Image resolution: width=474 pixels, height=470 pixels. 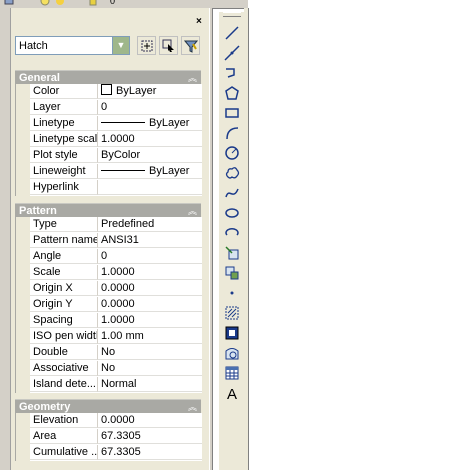 I want to click on construction-line-icon, so click(x=232, y=53).